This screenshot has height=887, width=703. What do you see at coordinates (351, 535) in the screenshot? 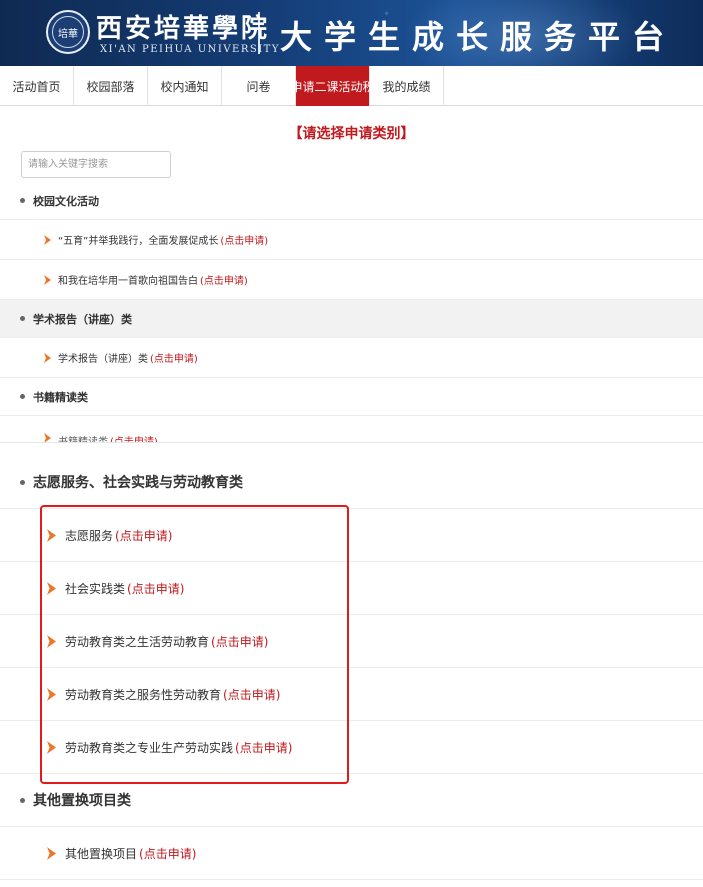
I see `list-item: 志愿服务 (点击申请)` at bounding box center [351, 535].